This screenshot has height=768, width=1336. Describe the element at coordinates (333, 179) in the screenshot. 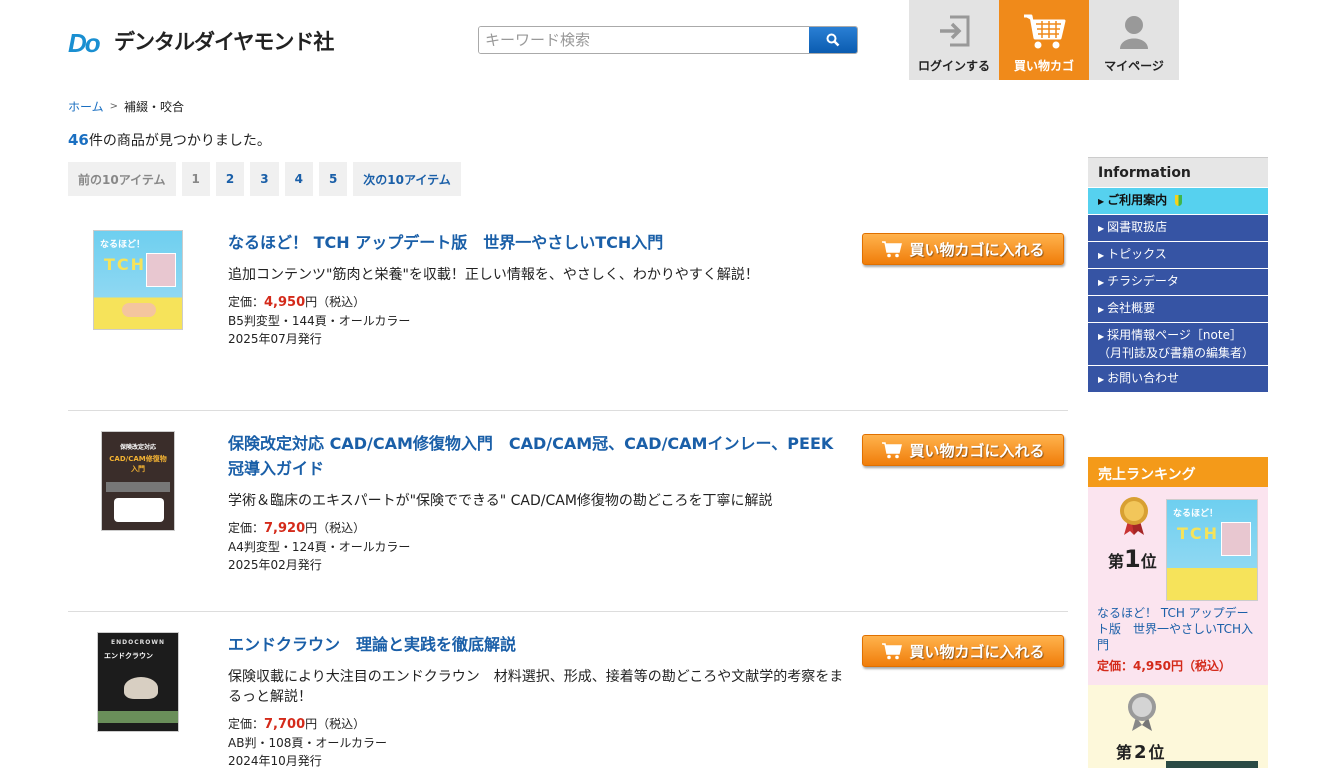

I see `pager-page-5: 5` at that location.